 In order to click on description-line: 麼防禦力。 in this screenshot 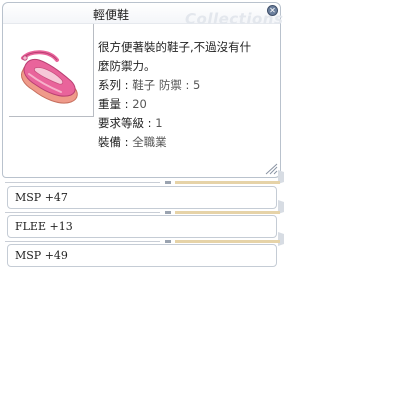, I will do `click(127, 66)`.